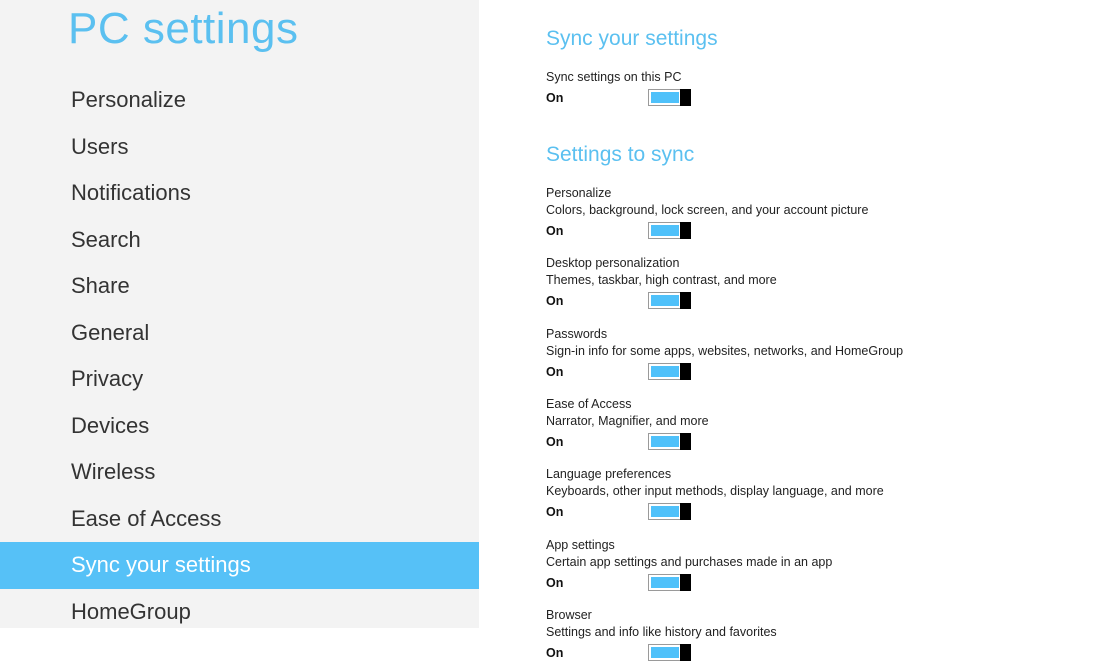 This screenshot has height=666, width=1120. I want to click on setting-description: Narrator, Magnifier, and more, so click(627, 420).